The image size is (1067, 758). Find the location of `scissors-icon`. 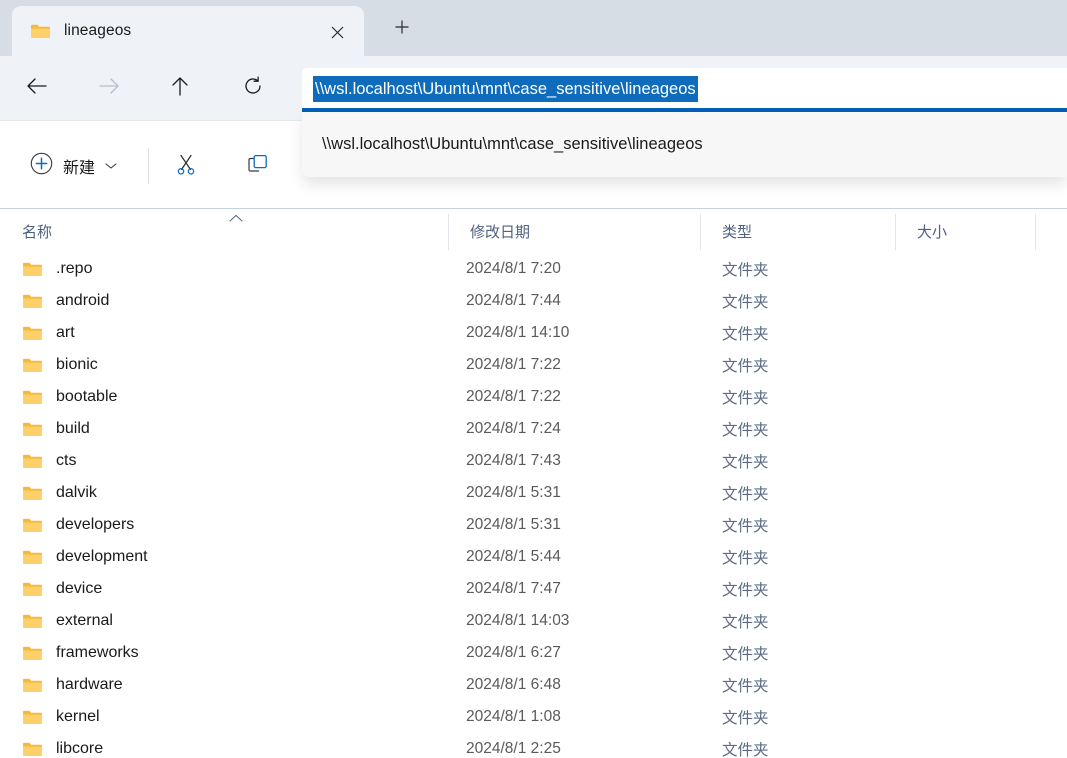

scissors-icon is located at coordinates (186, 166).